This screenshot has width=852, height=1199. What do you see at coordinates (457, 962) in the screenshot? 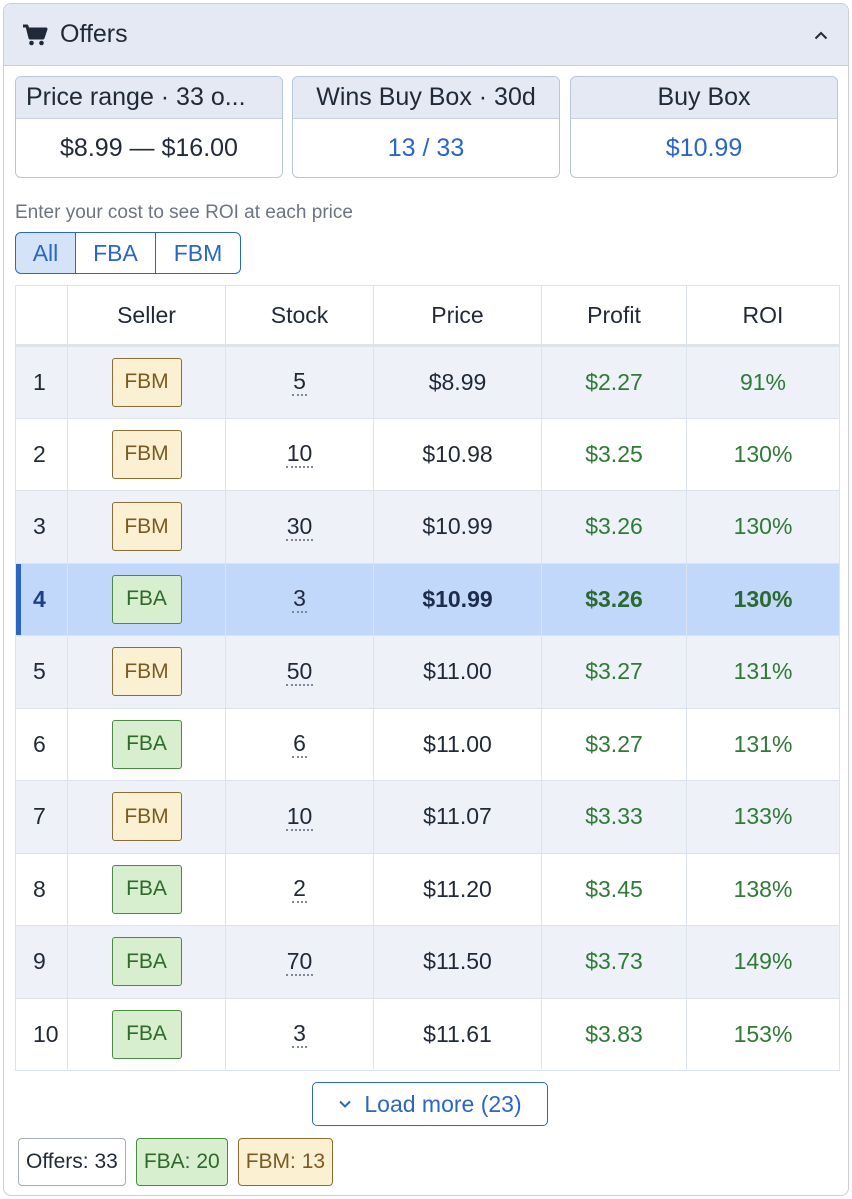
I see `price-cell: $11.50` at bounding box center [457, 962].